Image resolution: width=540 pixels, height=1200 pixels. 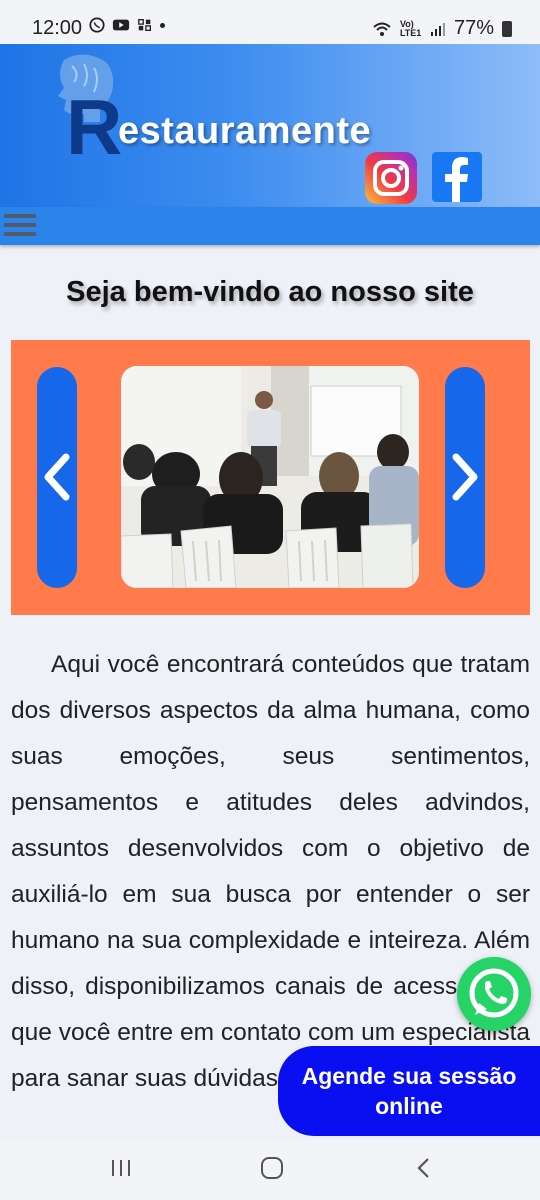 I want to click on battery-icon, so click(x=507, y=28).